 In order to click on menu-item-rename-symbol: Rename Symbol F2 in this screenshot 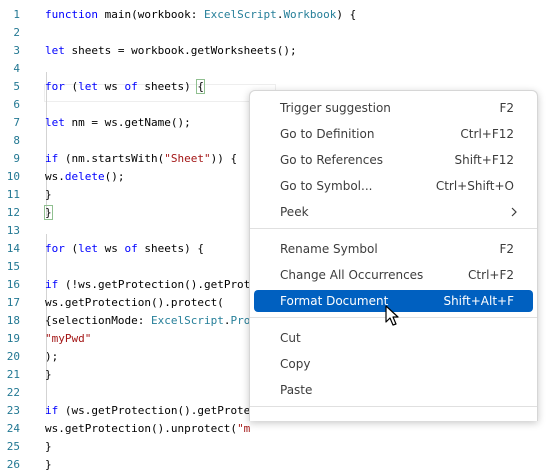, I will do `click(393, 249)`.